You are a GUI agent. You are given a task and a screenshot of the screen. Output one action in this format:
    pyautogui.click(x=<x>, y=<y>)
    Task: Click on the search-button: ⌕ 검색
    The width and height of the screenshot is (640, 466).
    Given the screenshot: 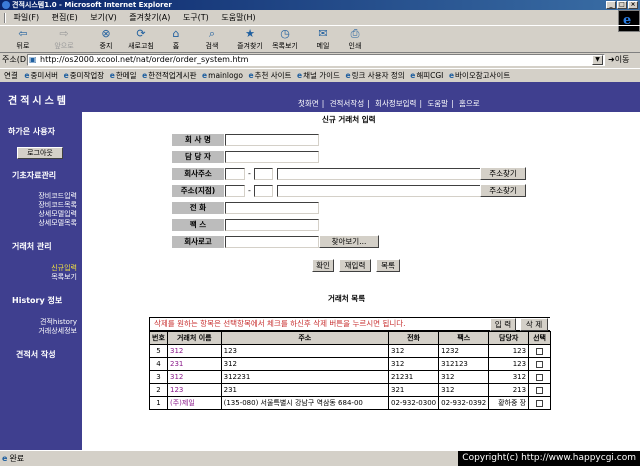 What is the action you would take?
    pyautogui.click(x=212, y=40)
    